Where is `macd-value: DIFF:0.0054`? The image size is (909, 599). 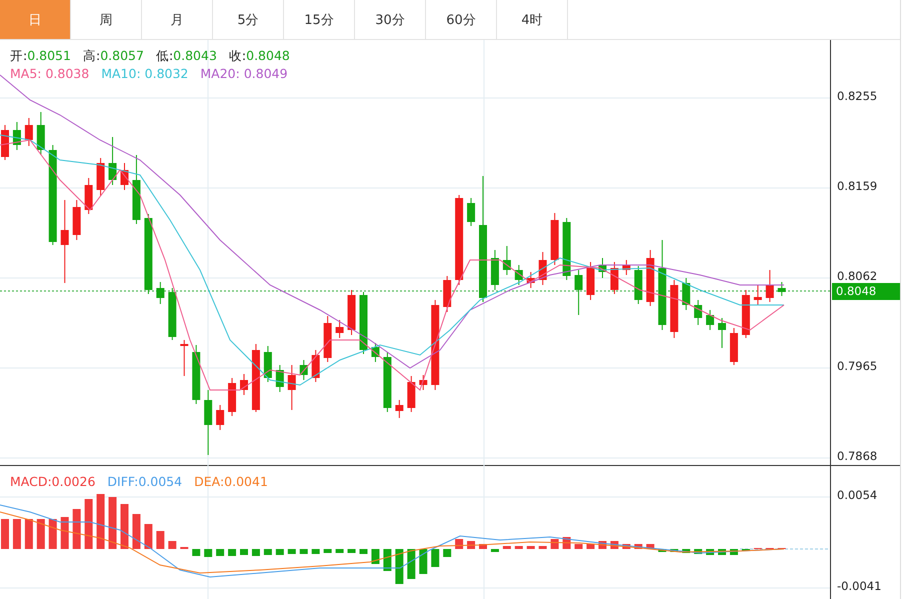 macd-value: DIFF:0.0054 is located at coordinates (144, 482).